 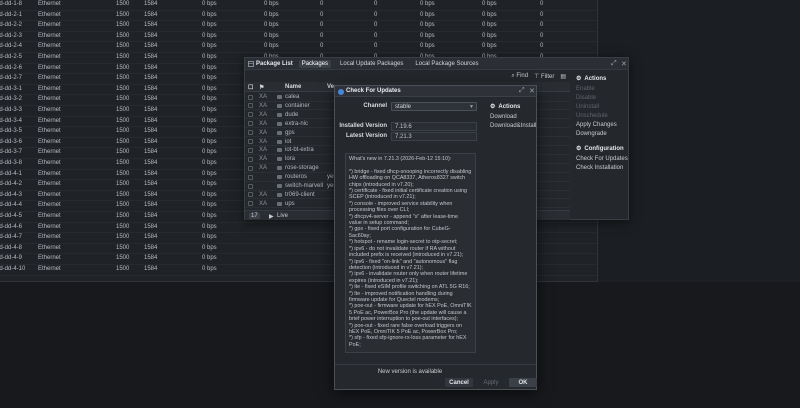 What do you see at coordinates (602, 168) in the screenshot?
I see `check-installation-action: Check Installation` at bounding box center [602, 168].